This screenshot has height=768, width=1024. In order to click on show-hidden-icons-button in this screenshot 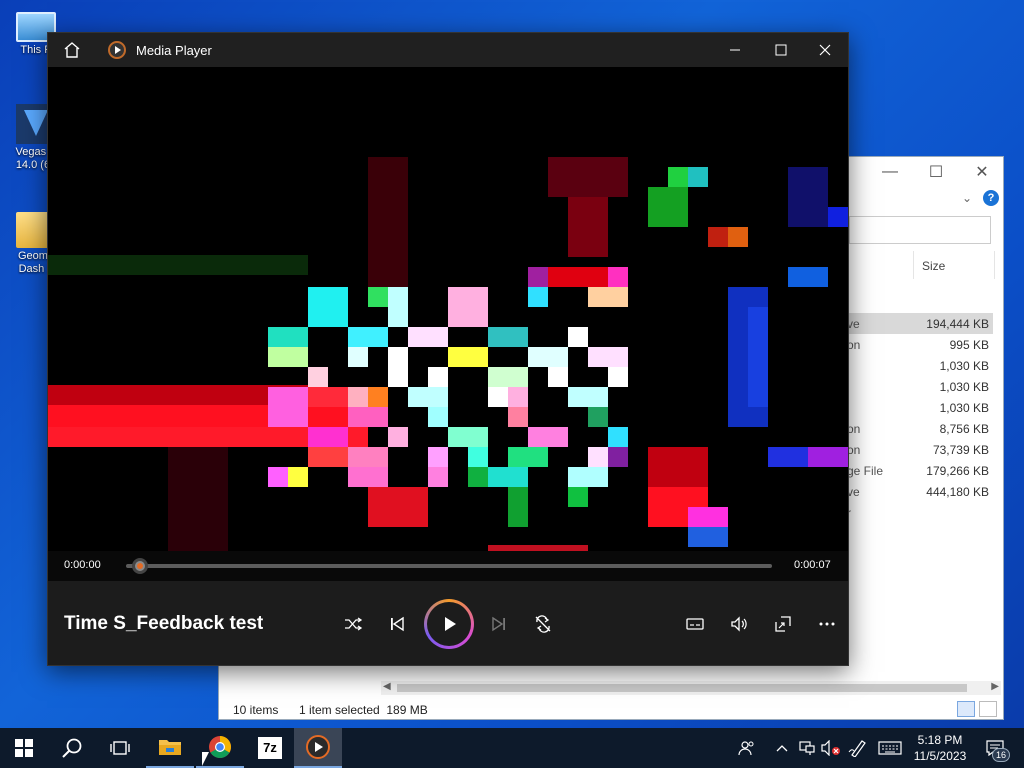, I will do `click(782, 748)`.